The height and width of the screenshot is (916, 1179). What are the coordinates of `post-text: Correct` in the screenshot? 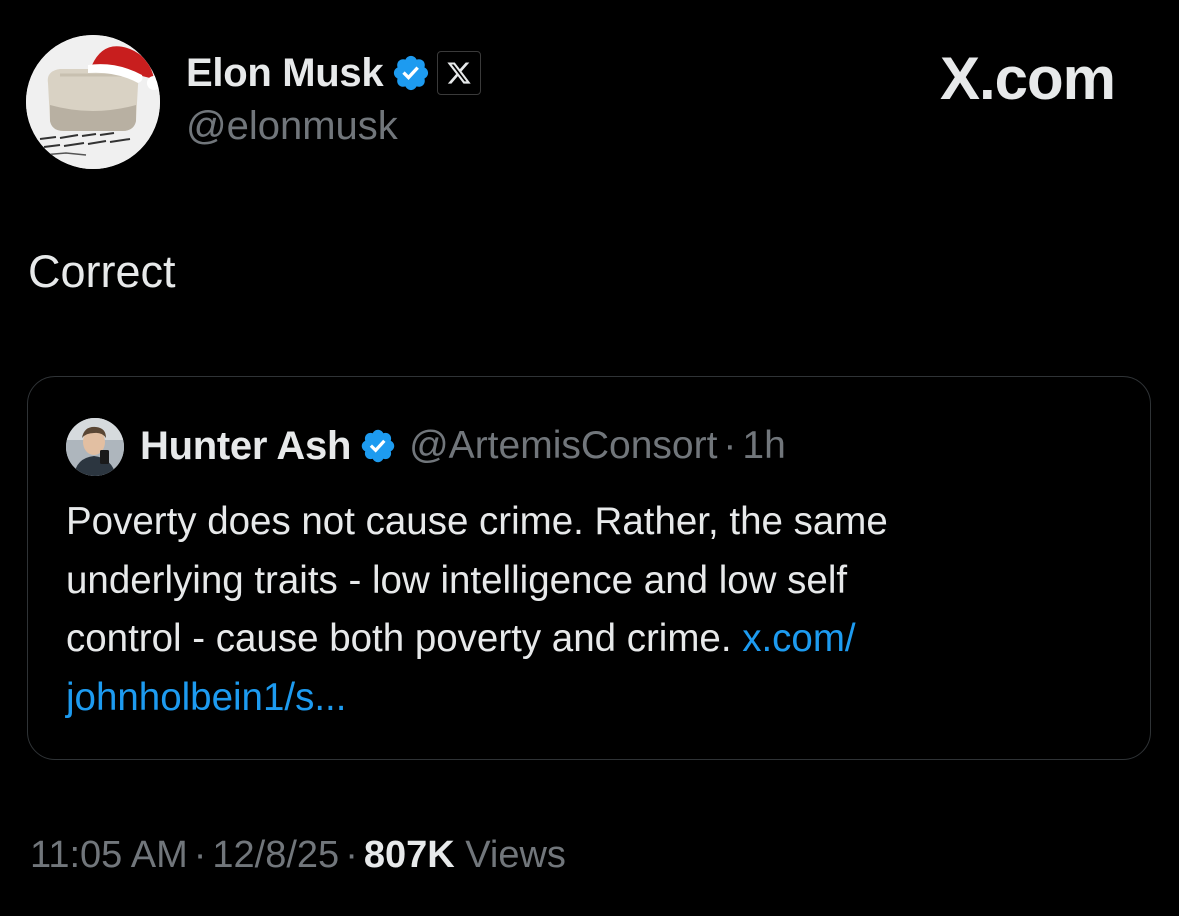 It's located at (102, 271).